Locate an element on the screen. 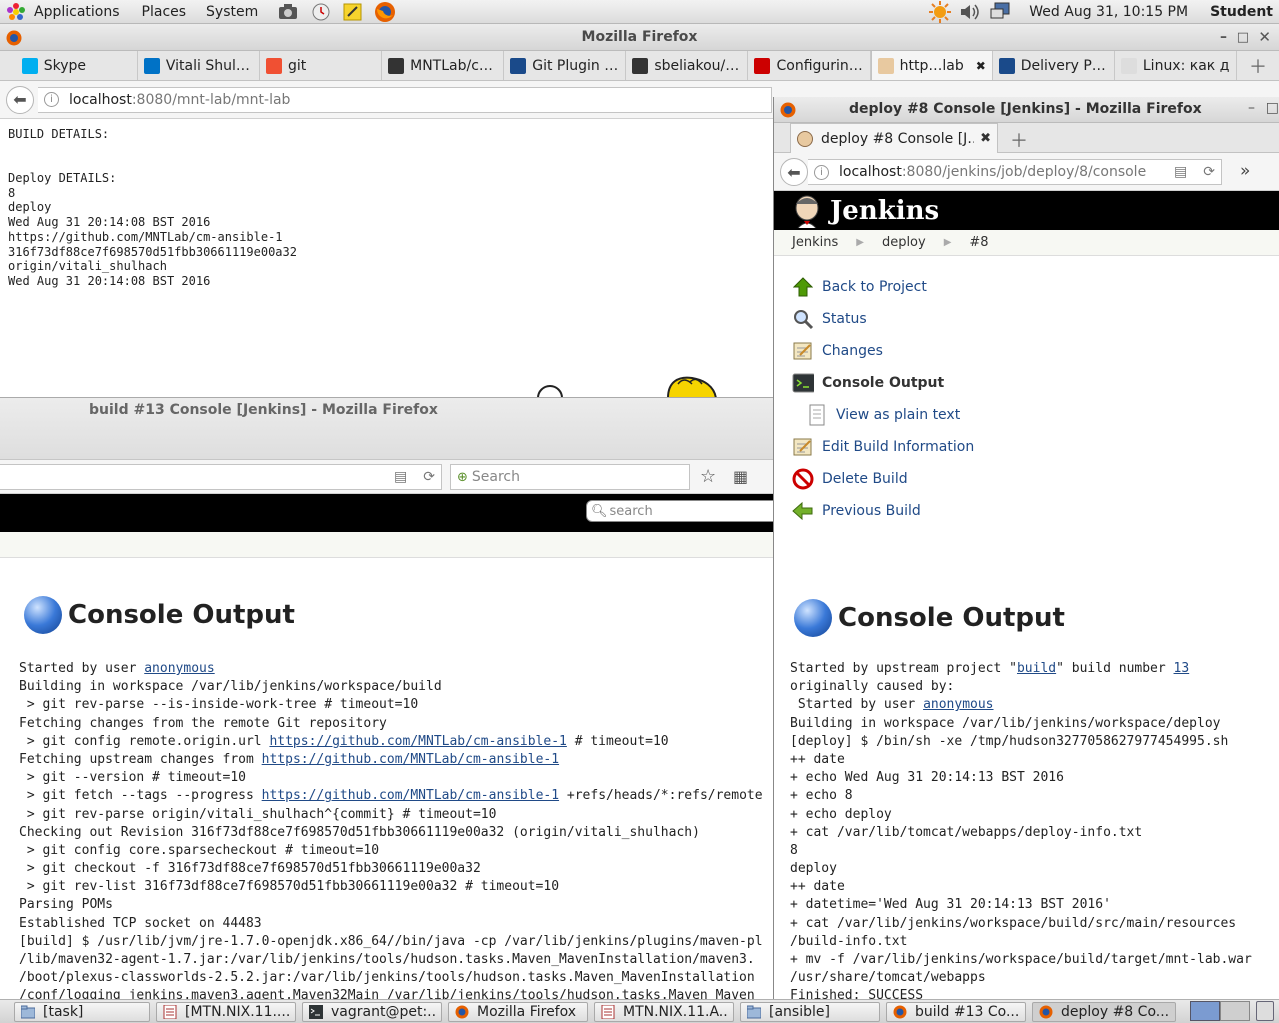 The height and width of the screenshot is (1023, 1279). breadcrumb-item: #8 is located at coordinates (978, 242).